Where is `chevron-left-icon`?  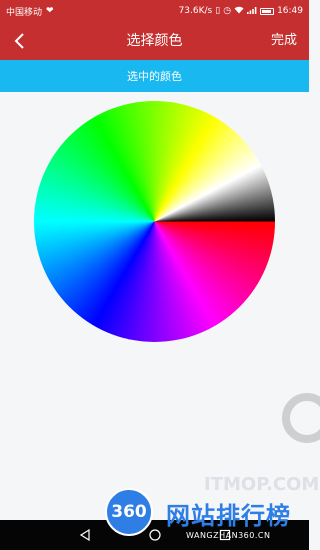
chevron-left-icon is located at coordinates (19, 41).